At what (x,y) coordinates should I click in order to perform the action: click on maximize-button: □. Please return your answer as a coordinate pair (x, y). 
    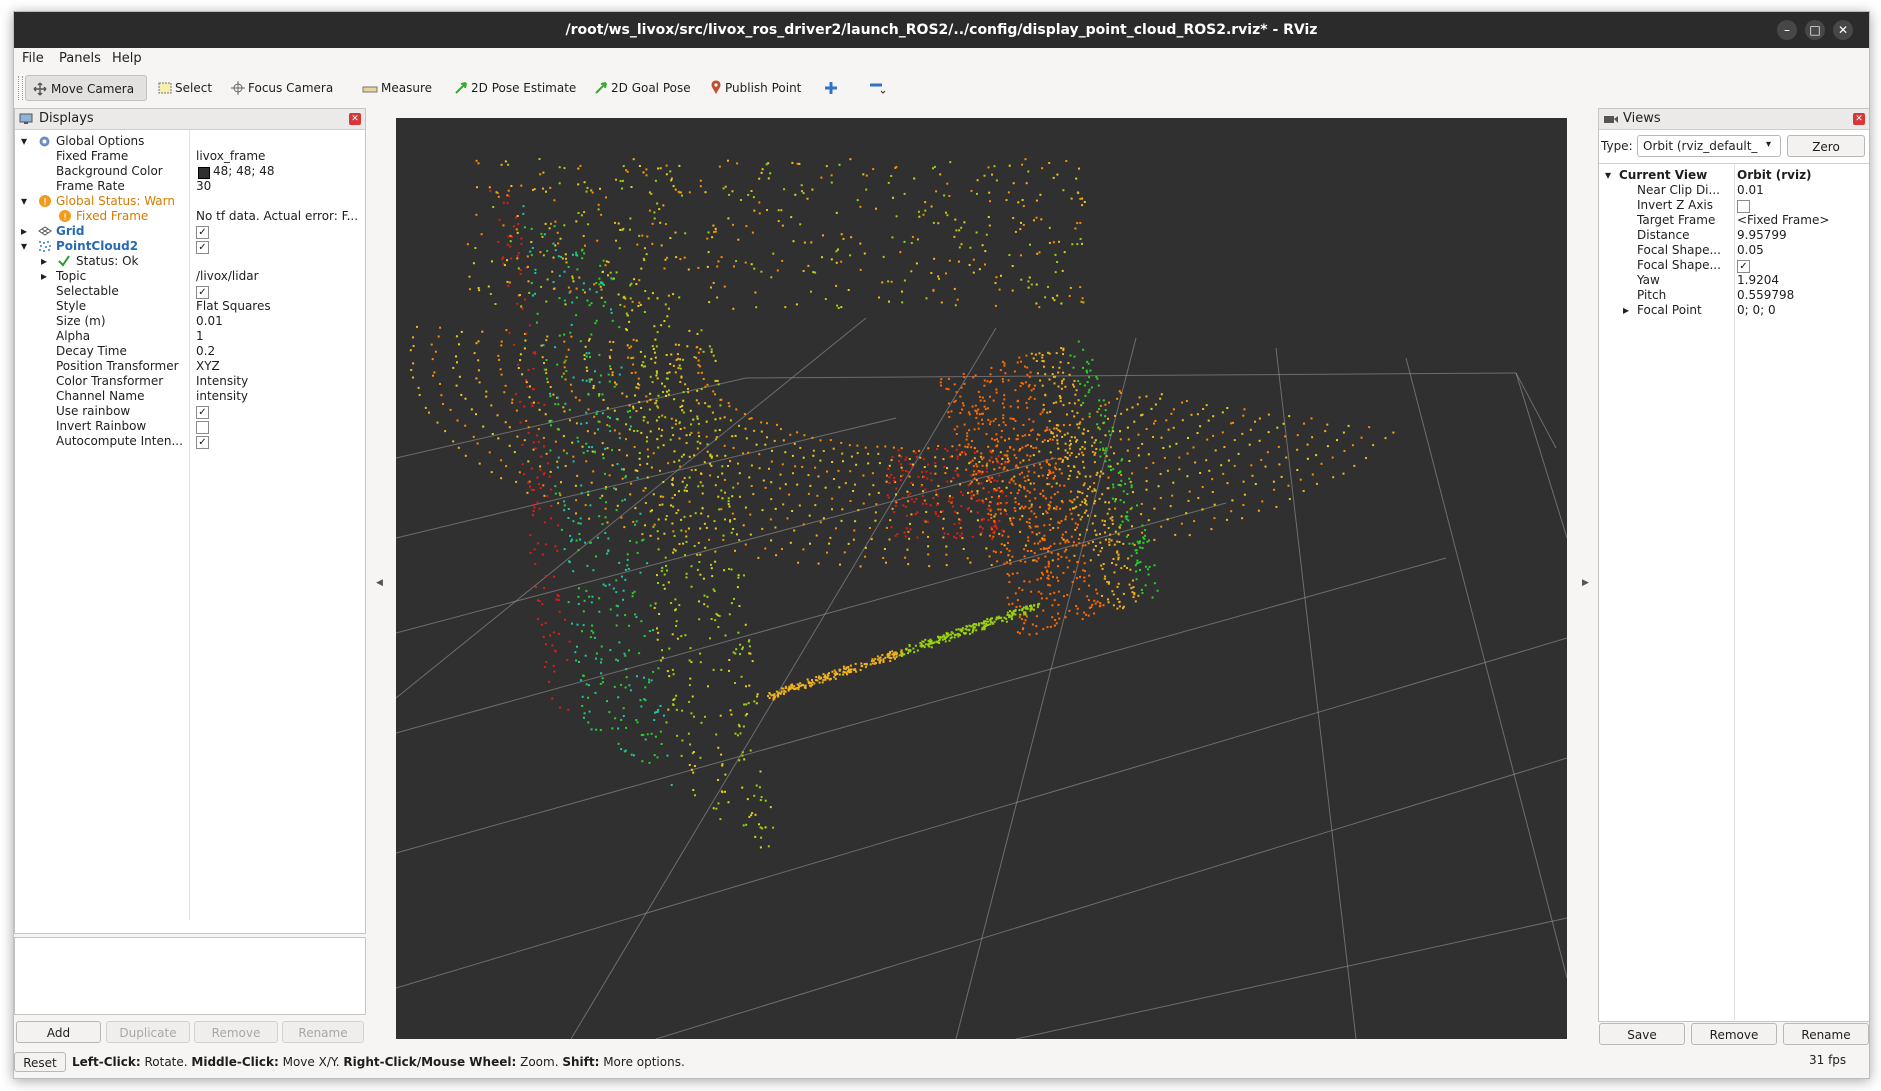
    Looking at the image, I should click on (1815, 30).